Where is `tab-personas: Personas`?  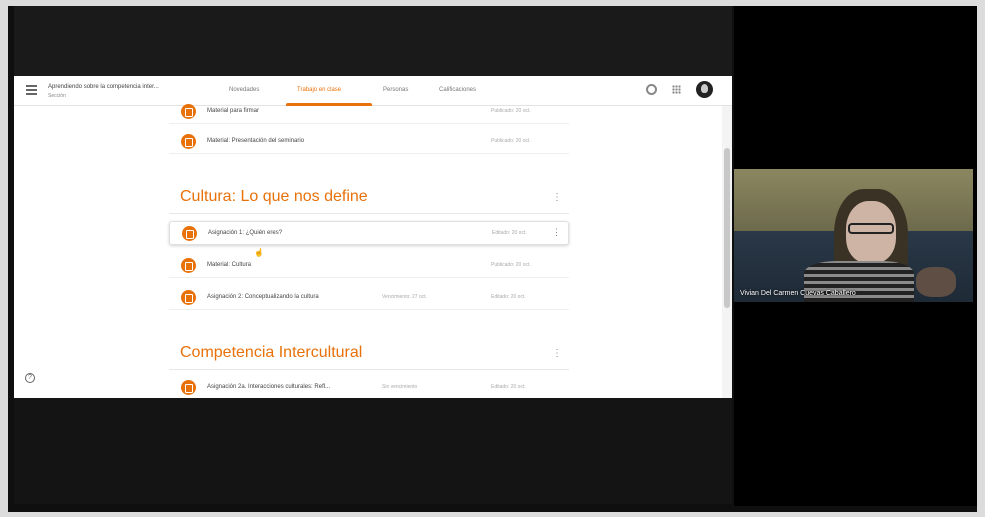 tab-personas: Personas is located at coordinates (395, 90).